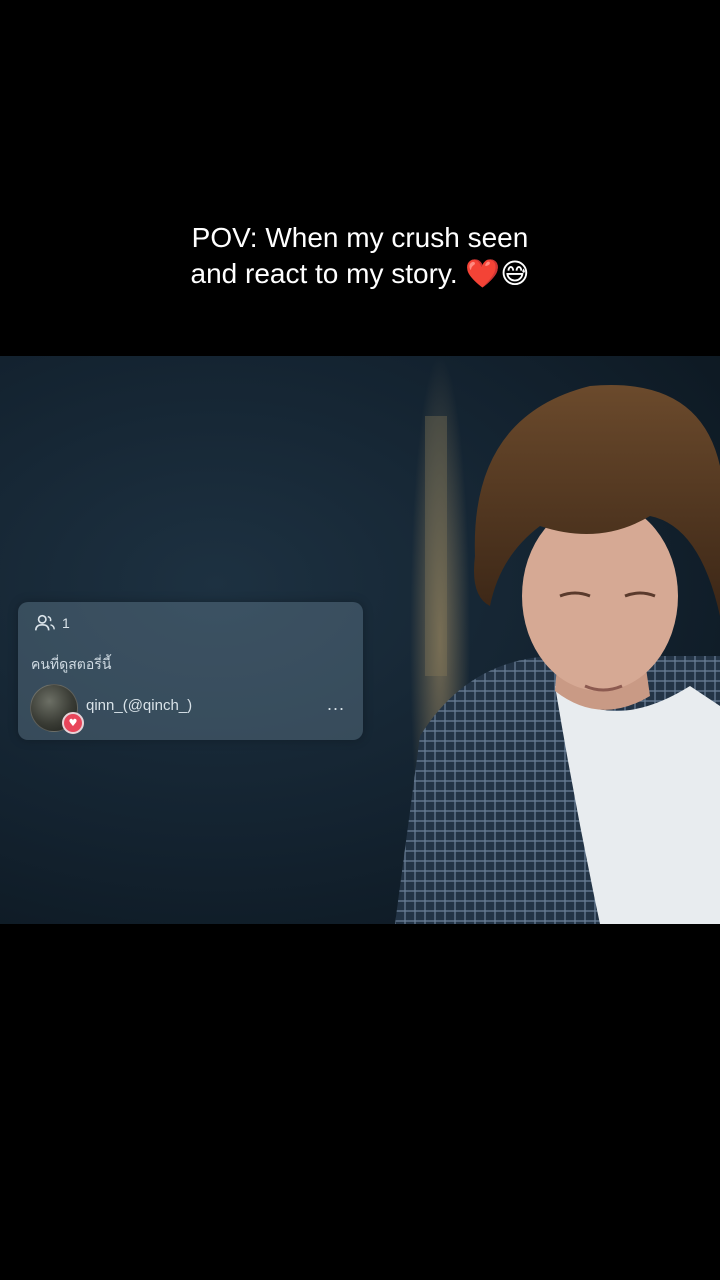 This screenshot has width=720, height=1280. I want to click on caption-line-2: and react to my story. ❤️😅, so click(360, 274).